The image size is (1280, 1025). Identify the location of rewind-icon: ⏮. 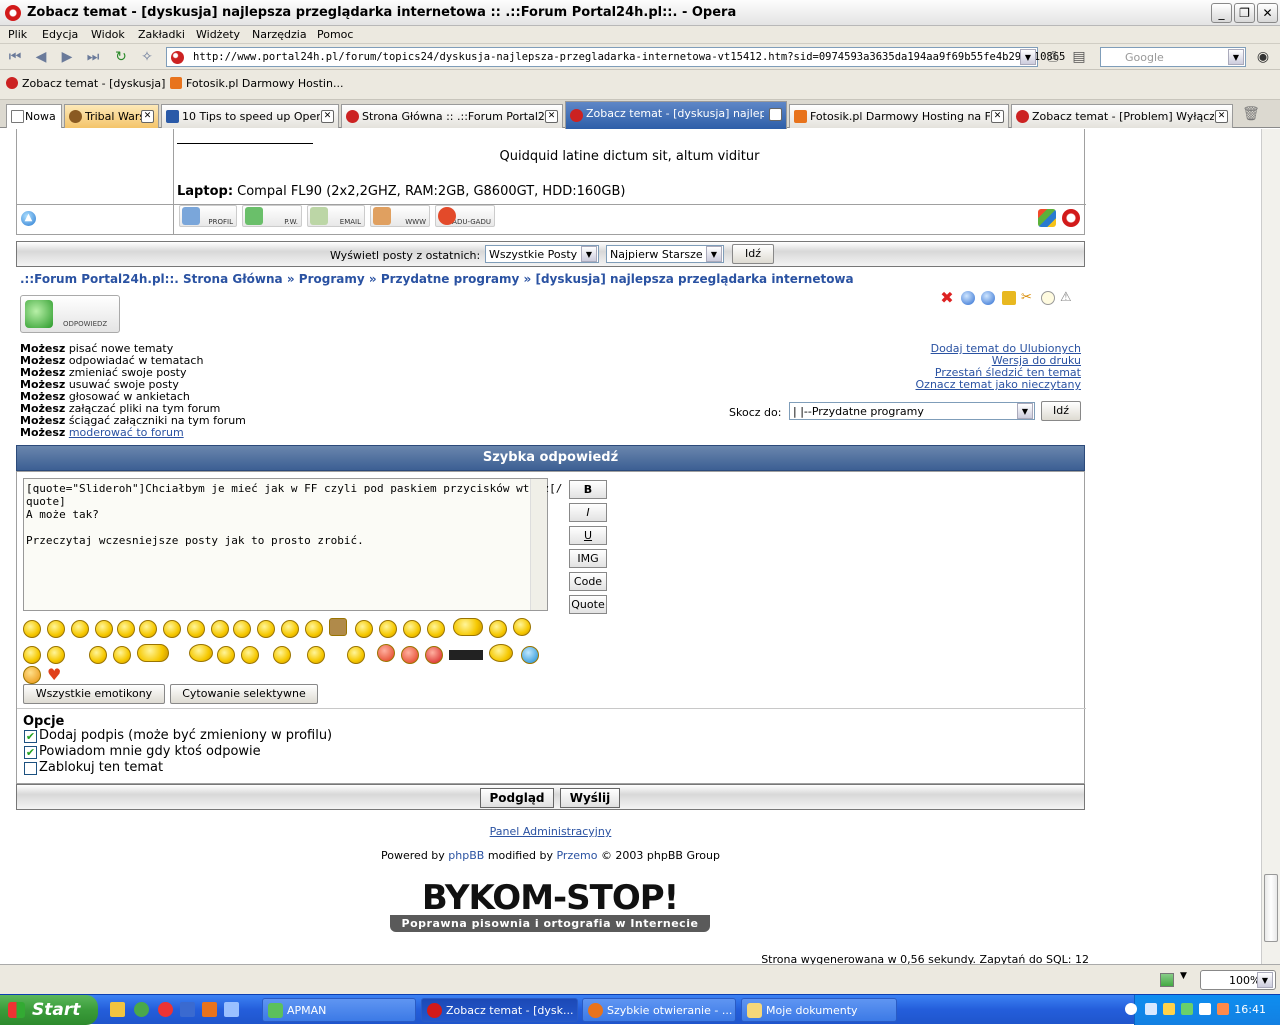
(15, 57).